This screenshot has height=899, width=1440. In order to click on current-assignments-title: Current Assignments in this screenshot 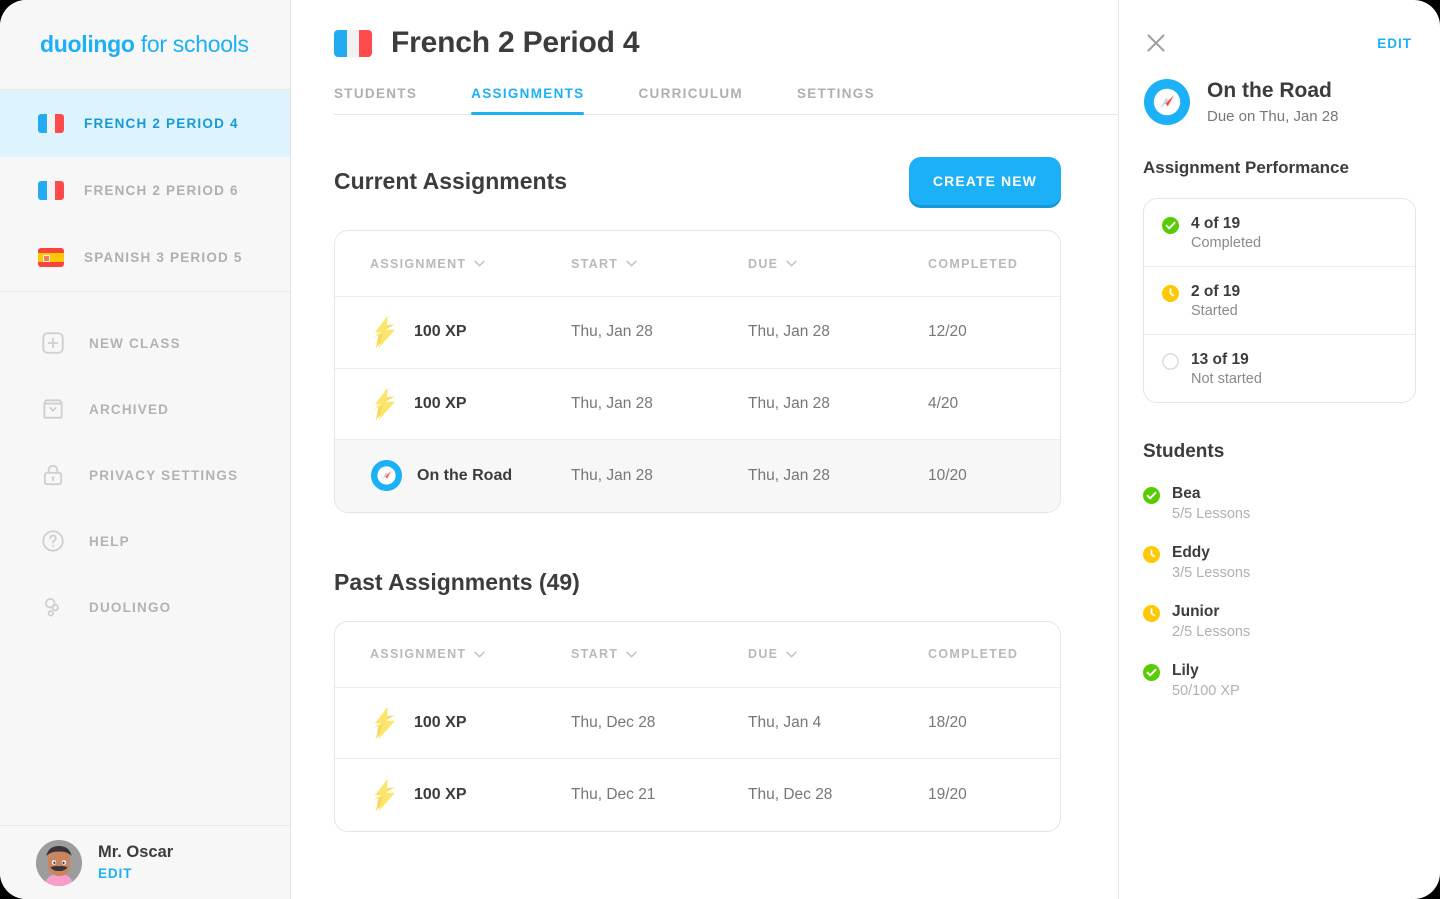, I will do `click(451, 180)`.